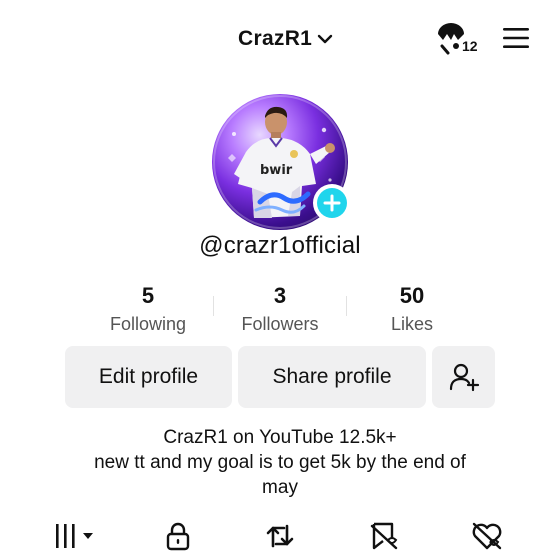 The height and width of the screenshot is (560, 560). I want to click on lock-icon, so click(178, 536).